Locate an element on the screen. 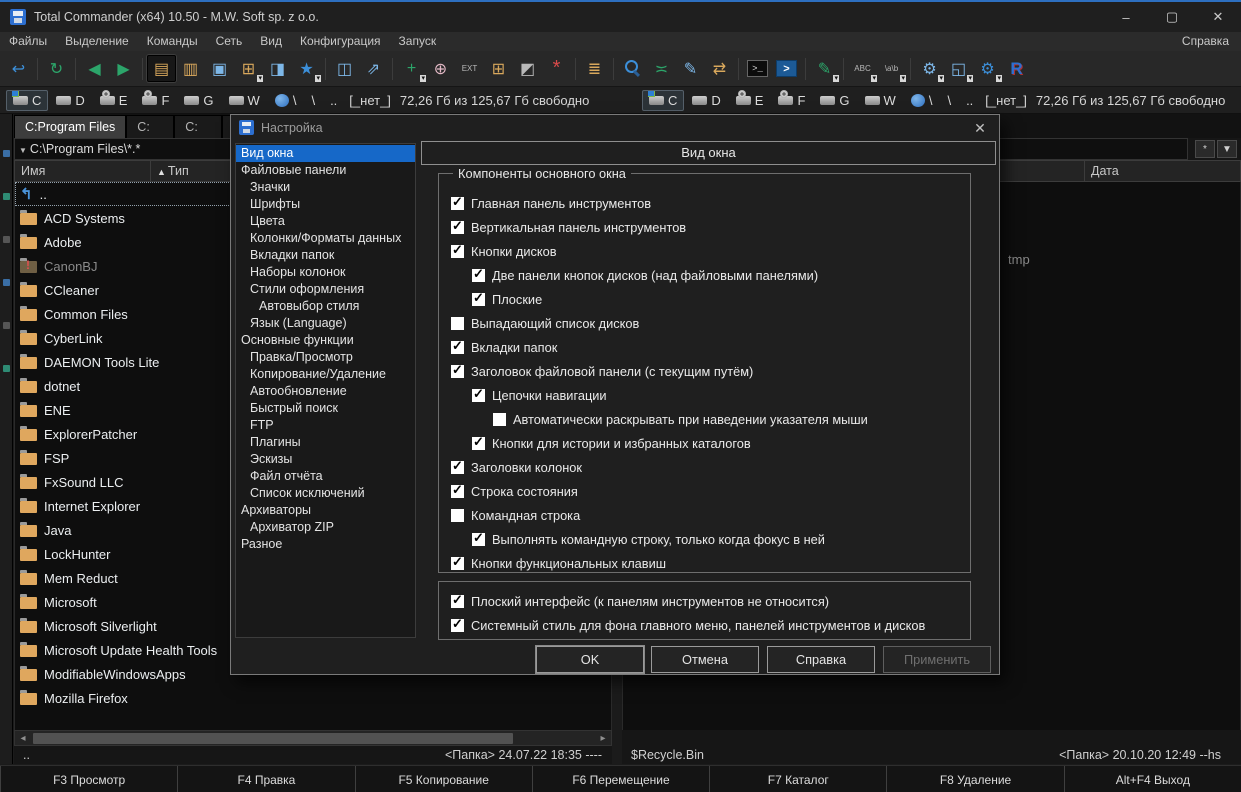  directory-tree-icon: ⊞ is located at coordinates (249, 68).